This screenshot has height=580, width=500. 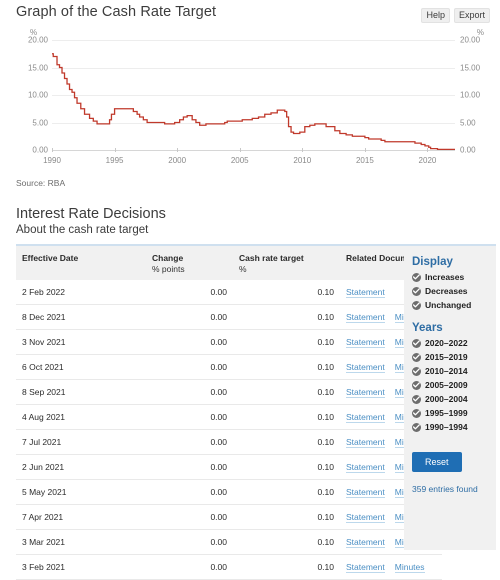 I want to click on display-filter-group: Increases Decreases Unchanged, so click(x=454, y=291).